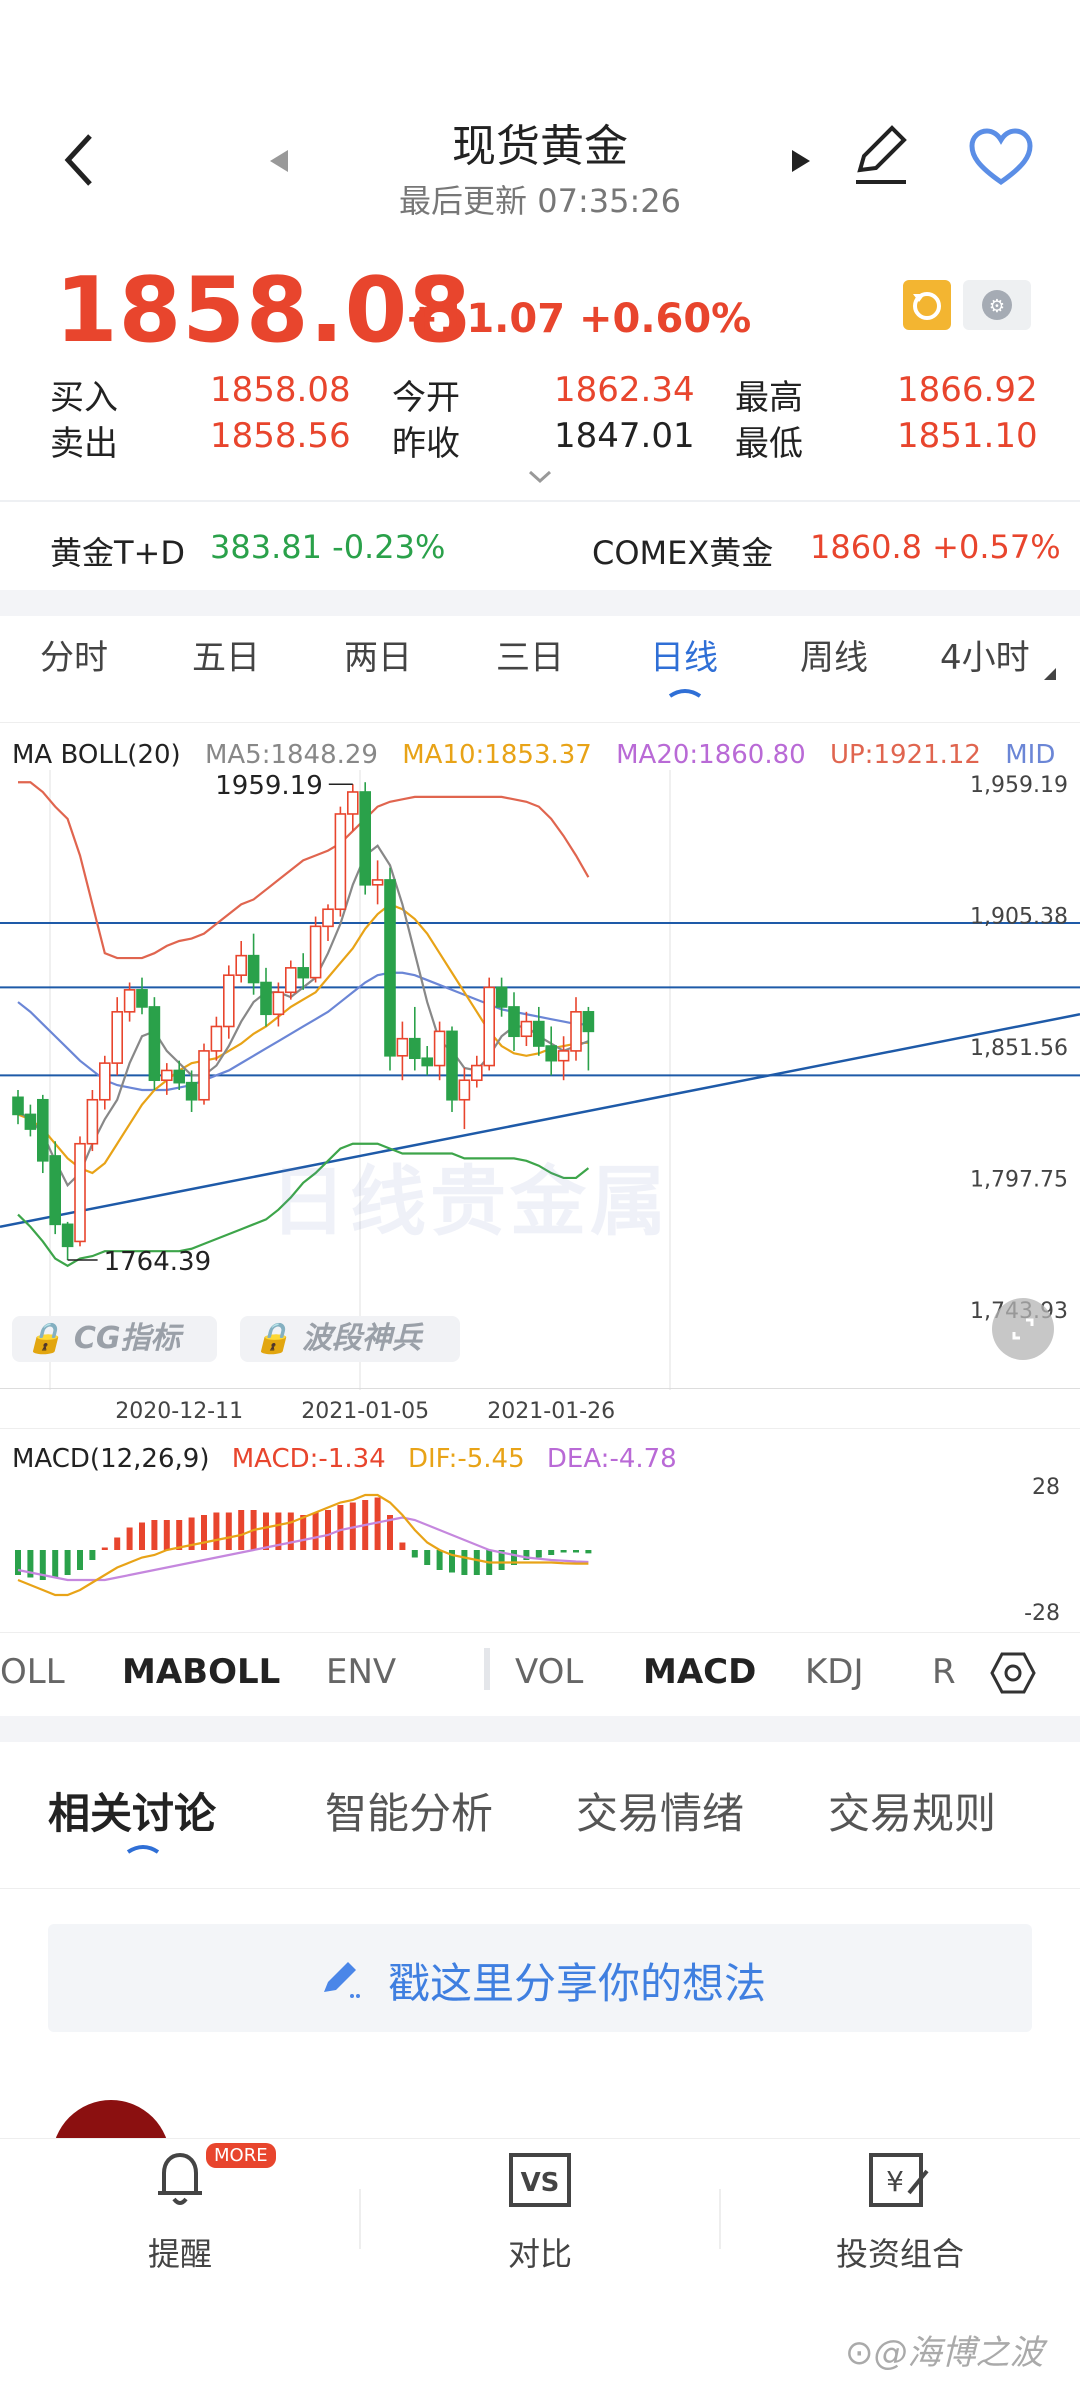 The image size is (1080, 2400). Describe the element at coordinates (179, 1411) in the screenshot. I see `x-tick-label: 2020-12-11` at that location.